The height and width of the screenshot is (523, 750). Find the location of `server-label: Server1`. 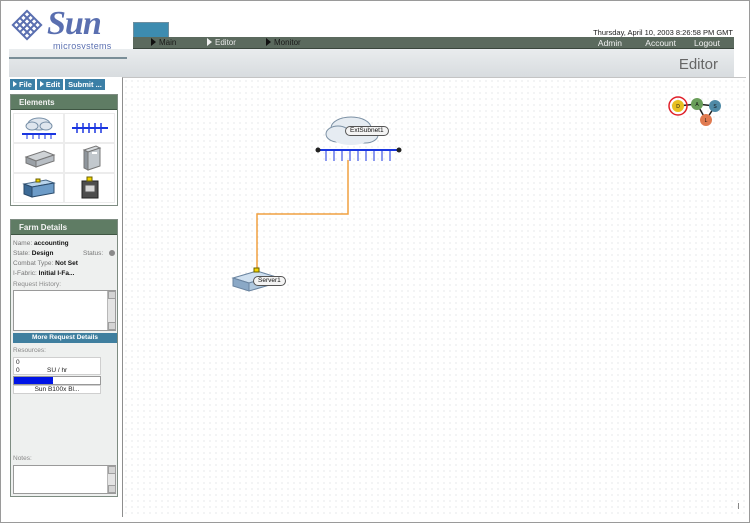

server-label: Server1 is located at coordinates (269, 281).